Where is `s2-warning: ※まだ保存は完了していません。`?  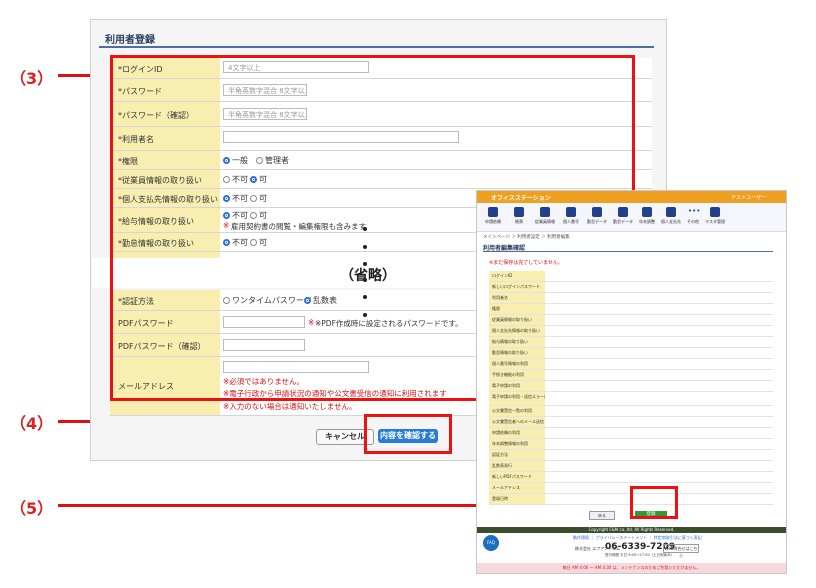 s2-warning: ※まだ保存は完了していません。 is located at coordinates (526, 263).